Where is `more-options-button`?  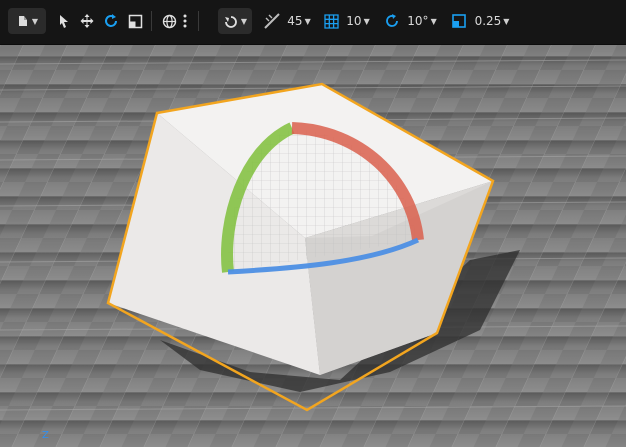
more-options-button is located at coordinates (185, 21).